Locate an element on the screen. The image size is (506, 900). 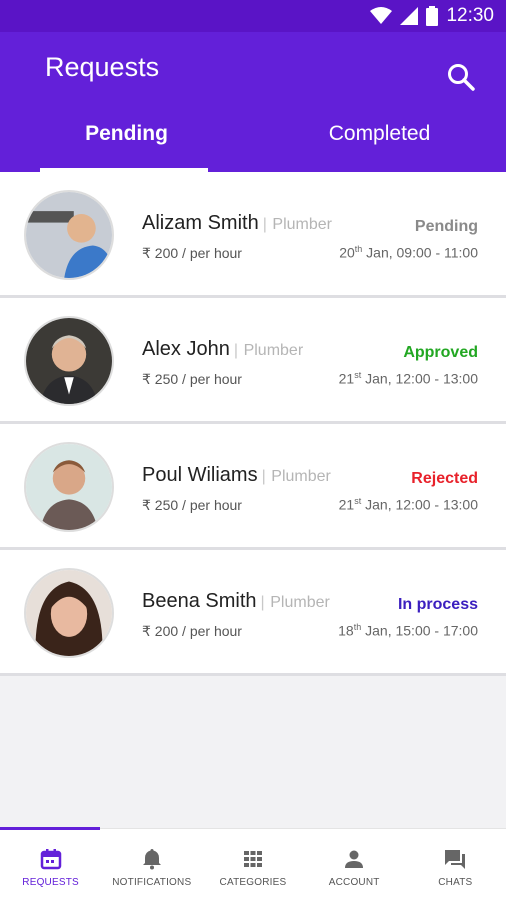
nav-label: ACCOUNT is located at coordinates (354, 882).